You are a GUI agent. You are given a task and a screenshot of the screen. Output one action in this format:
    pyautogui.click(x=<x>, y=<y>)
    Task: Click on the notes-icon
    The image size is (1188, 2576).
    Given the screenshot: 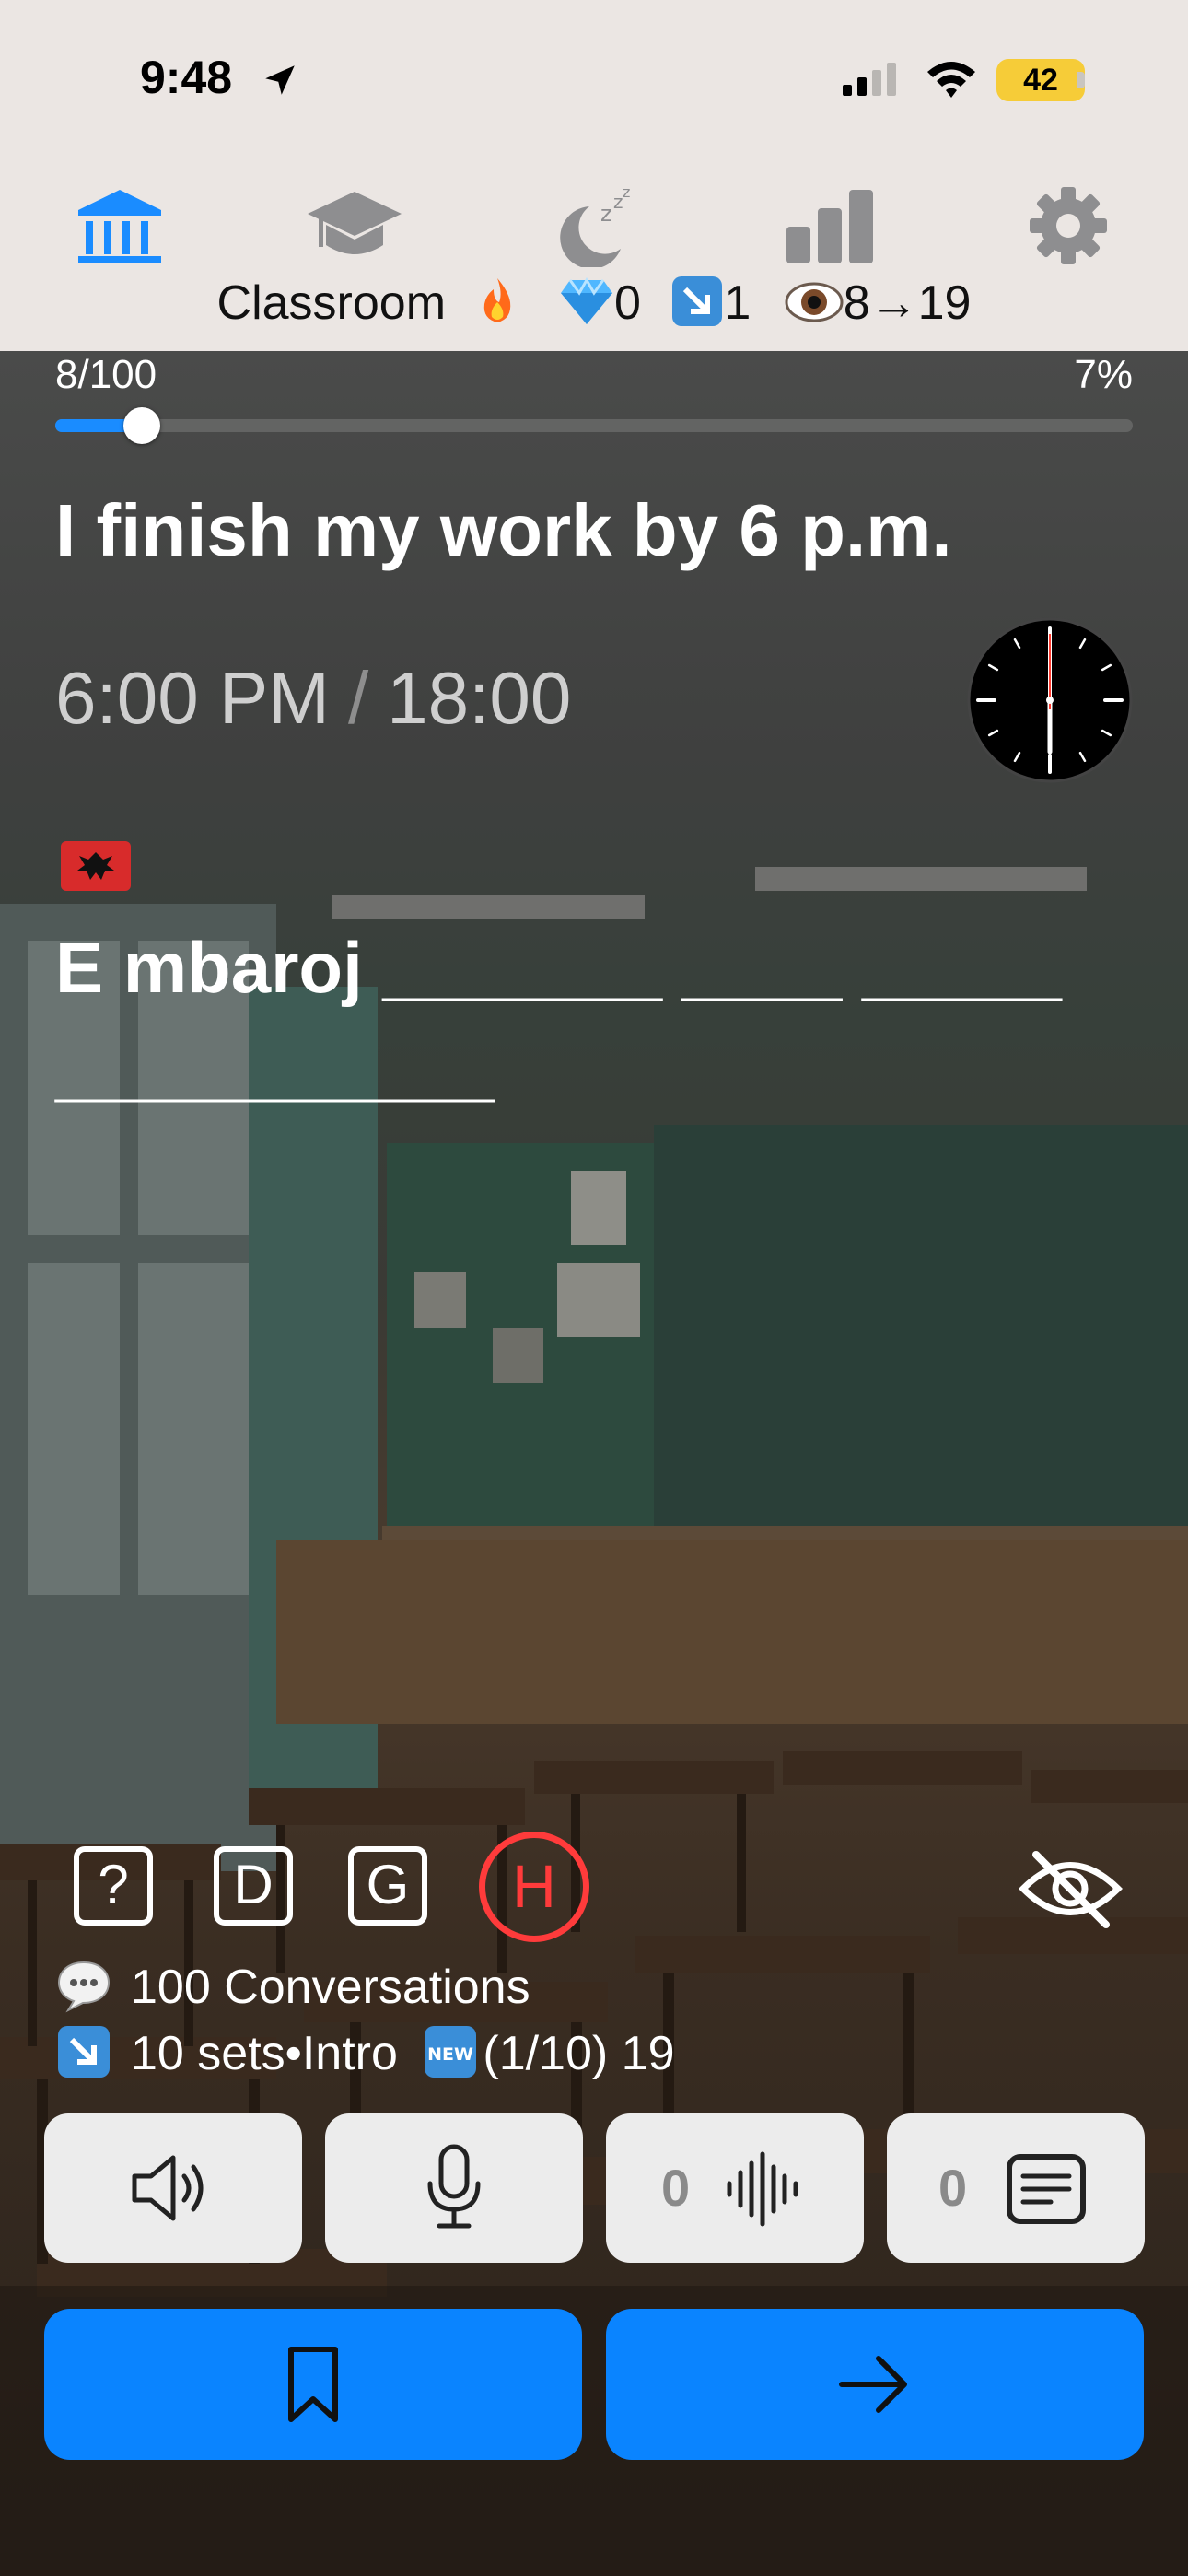 What is the action you would take?
    pyautogui.click(x=1046, y=2189)
    